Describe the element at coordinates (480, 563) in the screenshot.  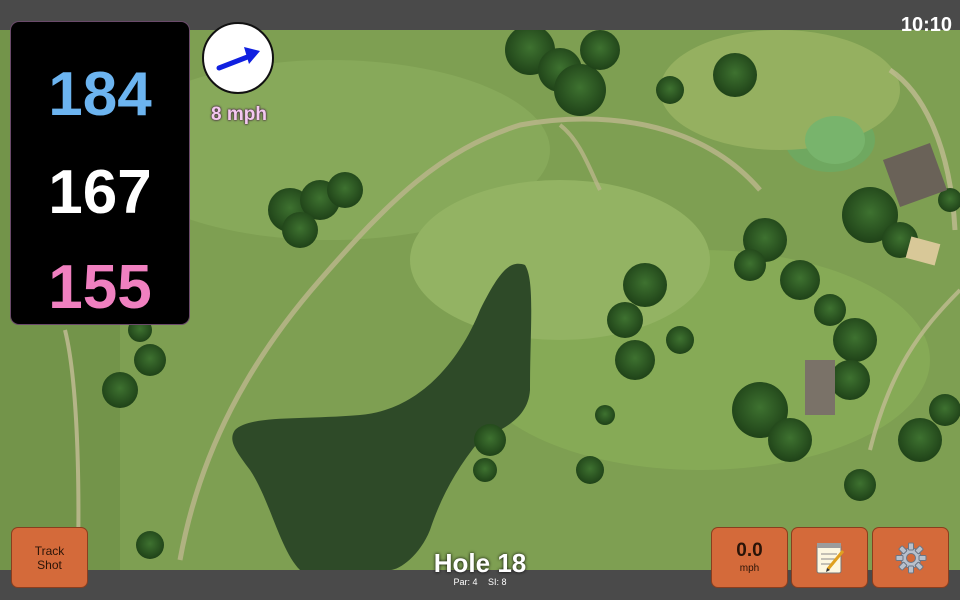
I see `hole-title: Hole 18` at that location.